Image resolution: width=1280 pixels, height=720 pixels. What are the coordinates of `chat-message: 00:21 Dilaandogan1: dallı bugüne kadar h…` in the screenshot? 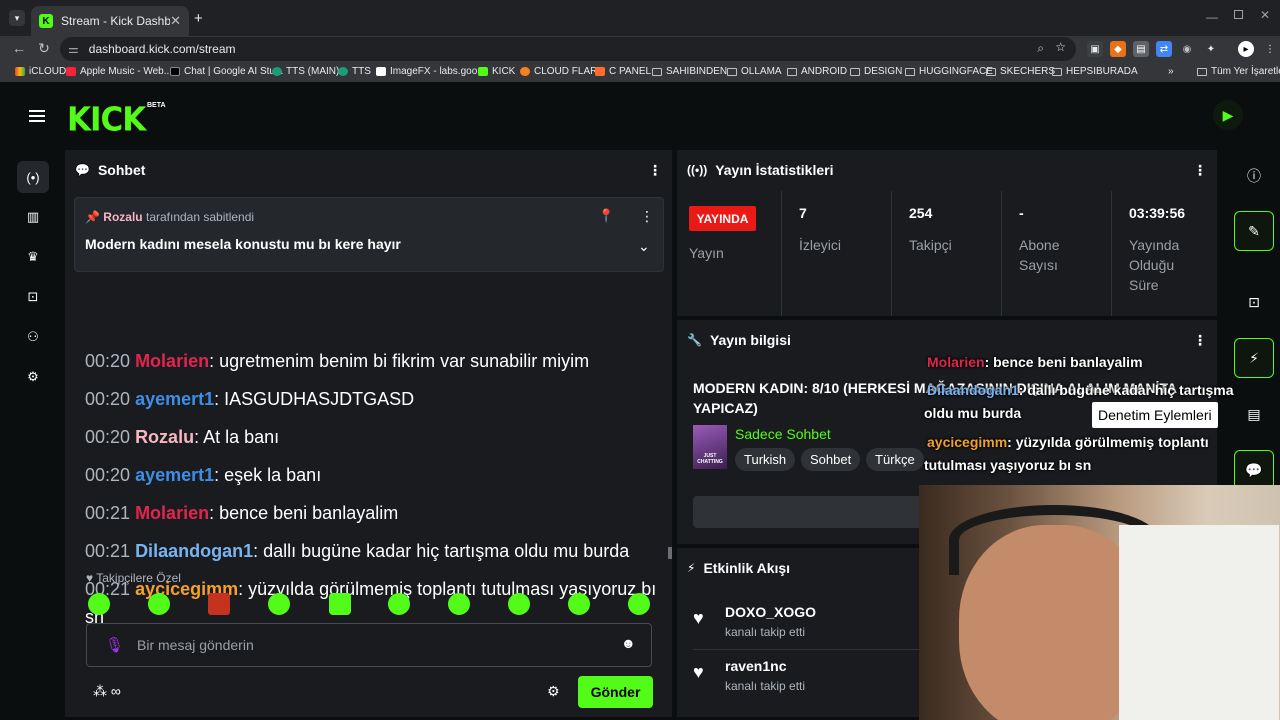 It's located at (357, 551).